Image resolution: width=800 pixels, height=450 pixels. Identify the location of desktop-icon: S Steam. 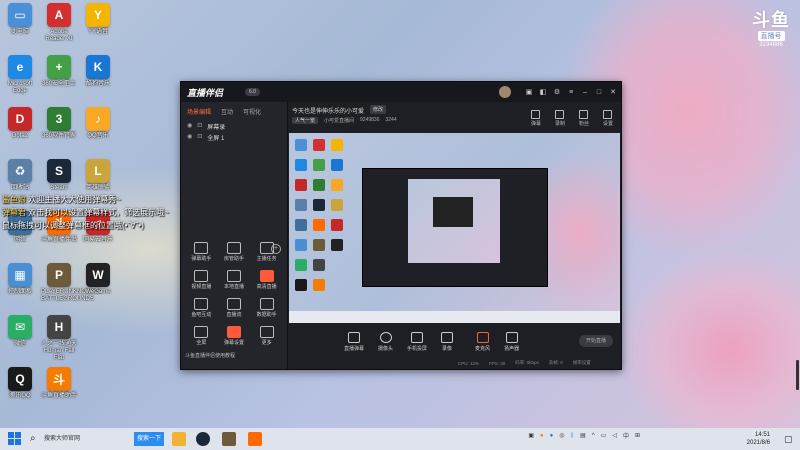
(59, 175).